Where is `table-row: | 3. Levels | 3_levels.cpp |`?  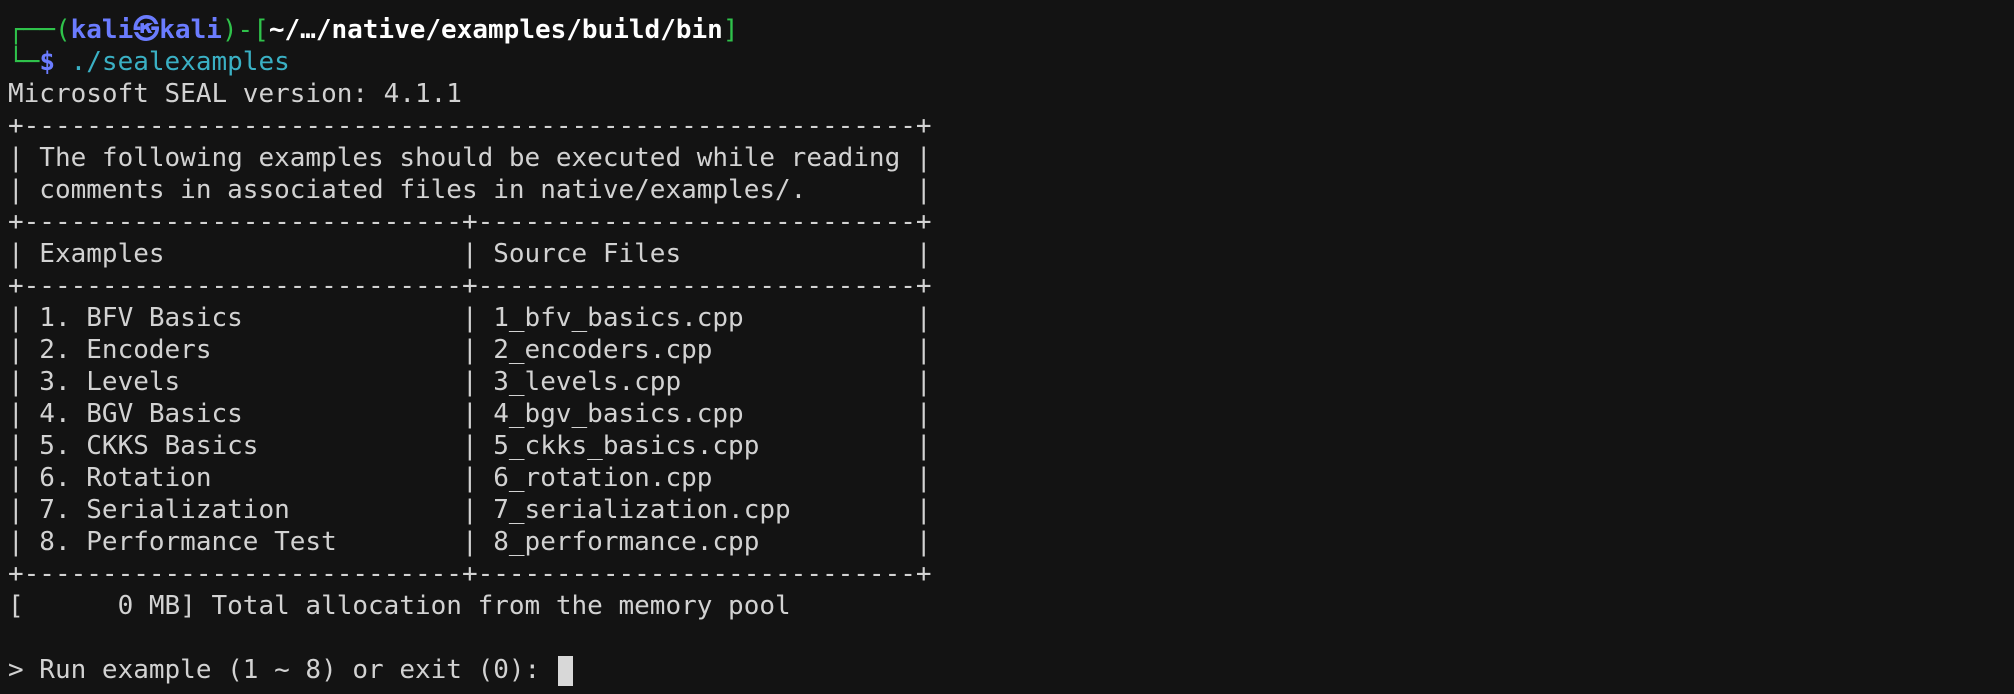 table-row: | 3. Levels | 3_levels.cpp | is located at coordinates (470, 382).